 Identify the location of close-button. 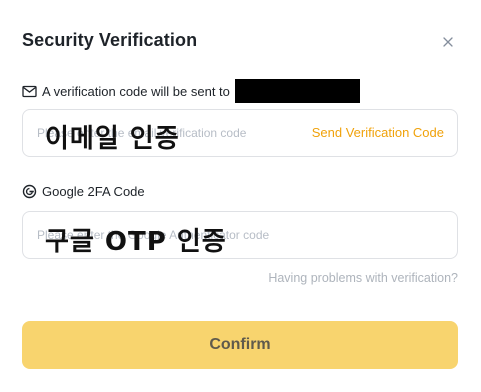
(448, 42).